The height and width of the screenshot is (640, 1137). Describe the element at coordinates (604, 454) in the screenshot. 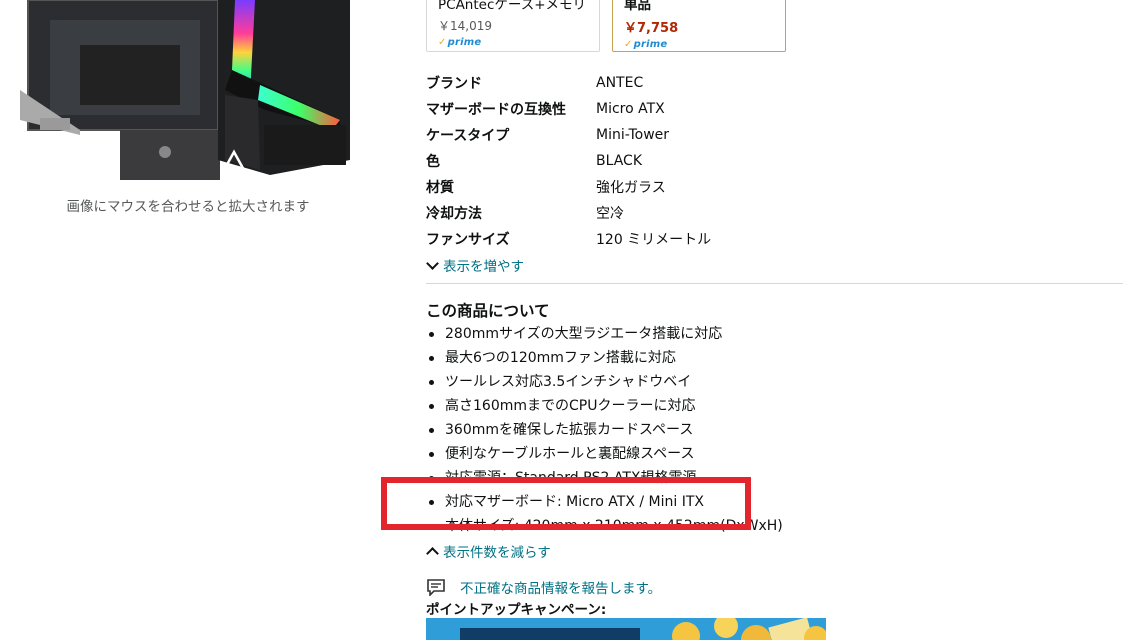

I see `list-item: 便利なケーブルホールと裏配線スペース` at that location.